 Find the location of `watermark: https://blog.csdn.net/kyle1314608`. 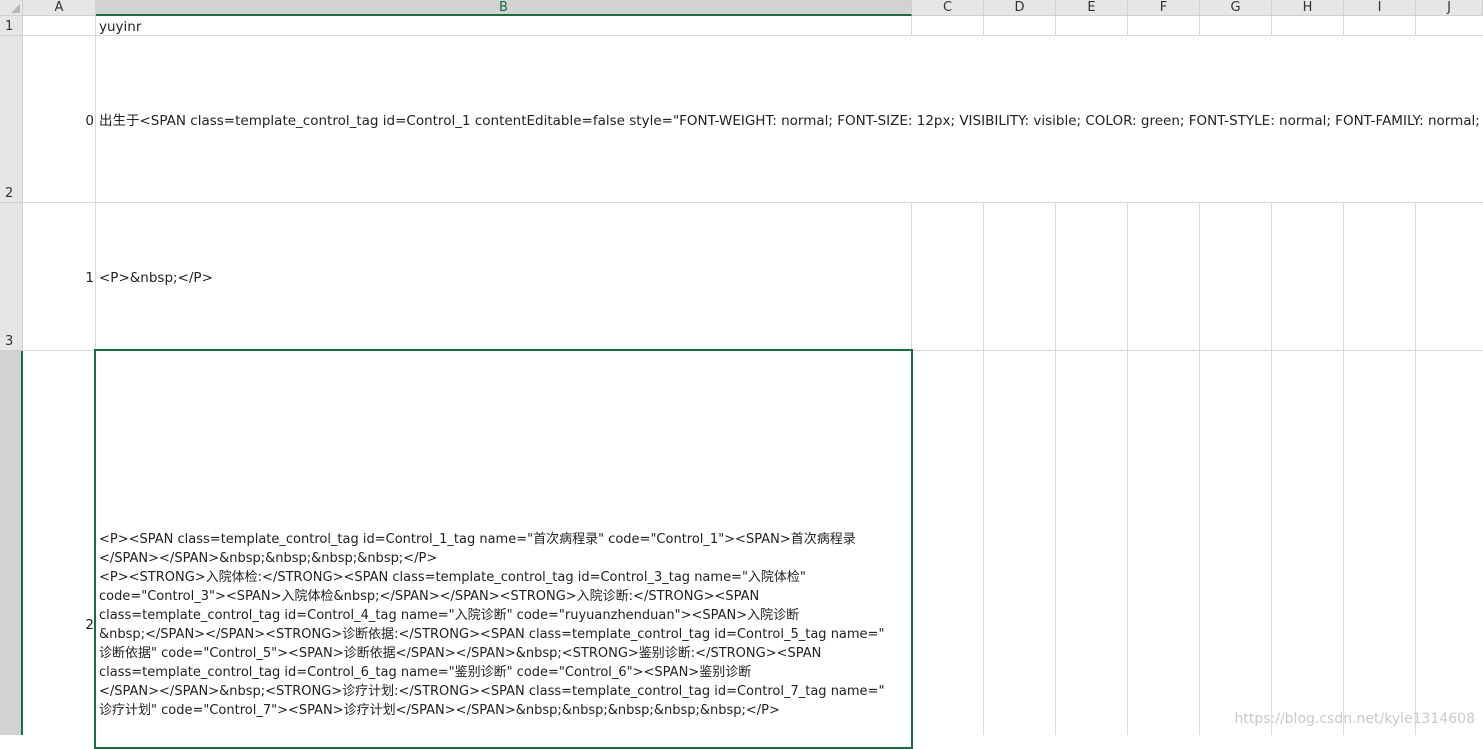

watermark: https://blog.csdn.net/kyle1314608 is located at coordinates (1354, 719).